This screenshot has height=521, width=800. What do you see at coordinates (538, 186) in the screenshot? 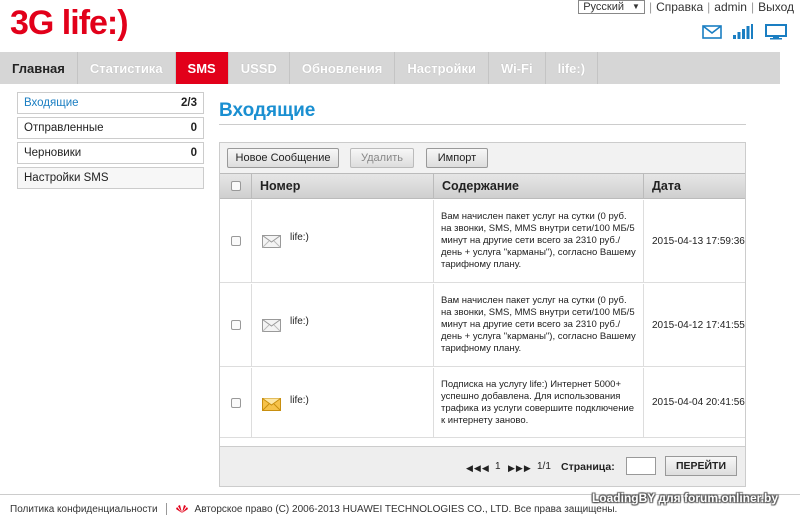
I see `column-header-content: Содержание` at bounding box center [538, 186].